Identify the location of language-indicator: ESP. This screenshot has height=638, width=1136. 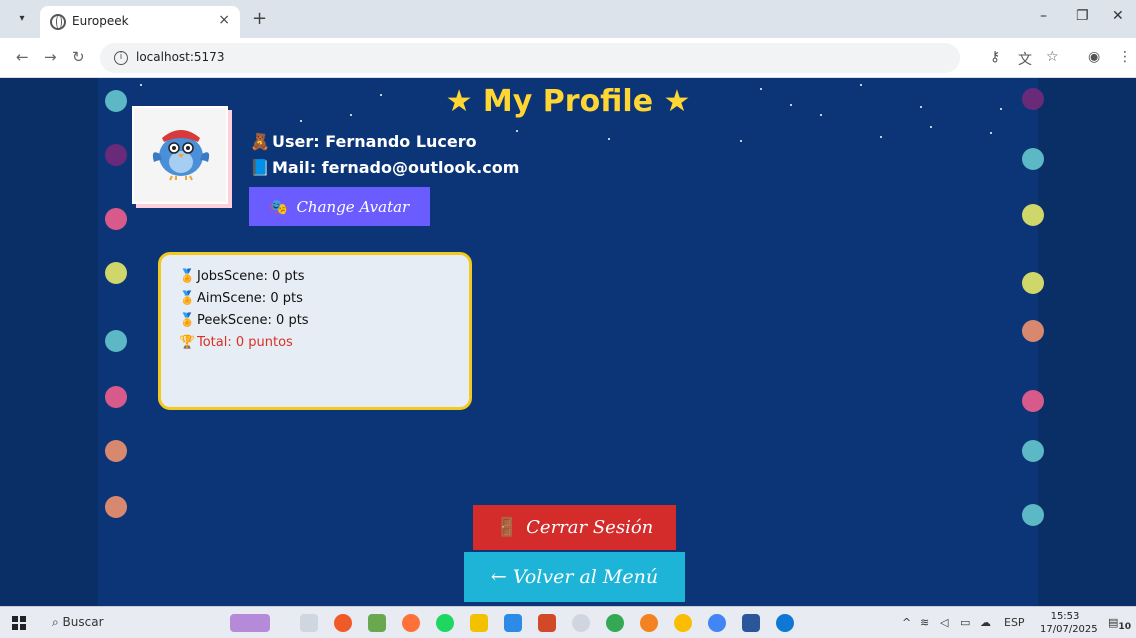
(1014, 622).